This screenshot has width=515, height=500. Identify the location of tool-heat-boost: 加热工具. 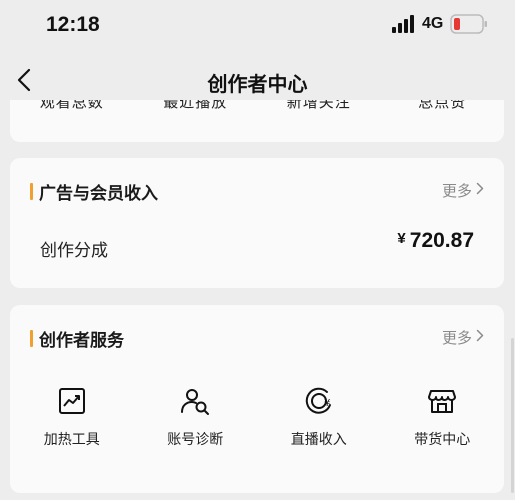
(71, 417).